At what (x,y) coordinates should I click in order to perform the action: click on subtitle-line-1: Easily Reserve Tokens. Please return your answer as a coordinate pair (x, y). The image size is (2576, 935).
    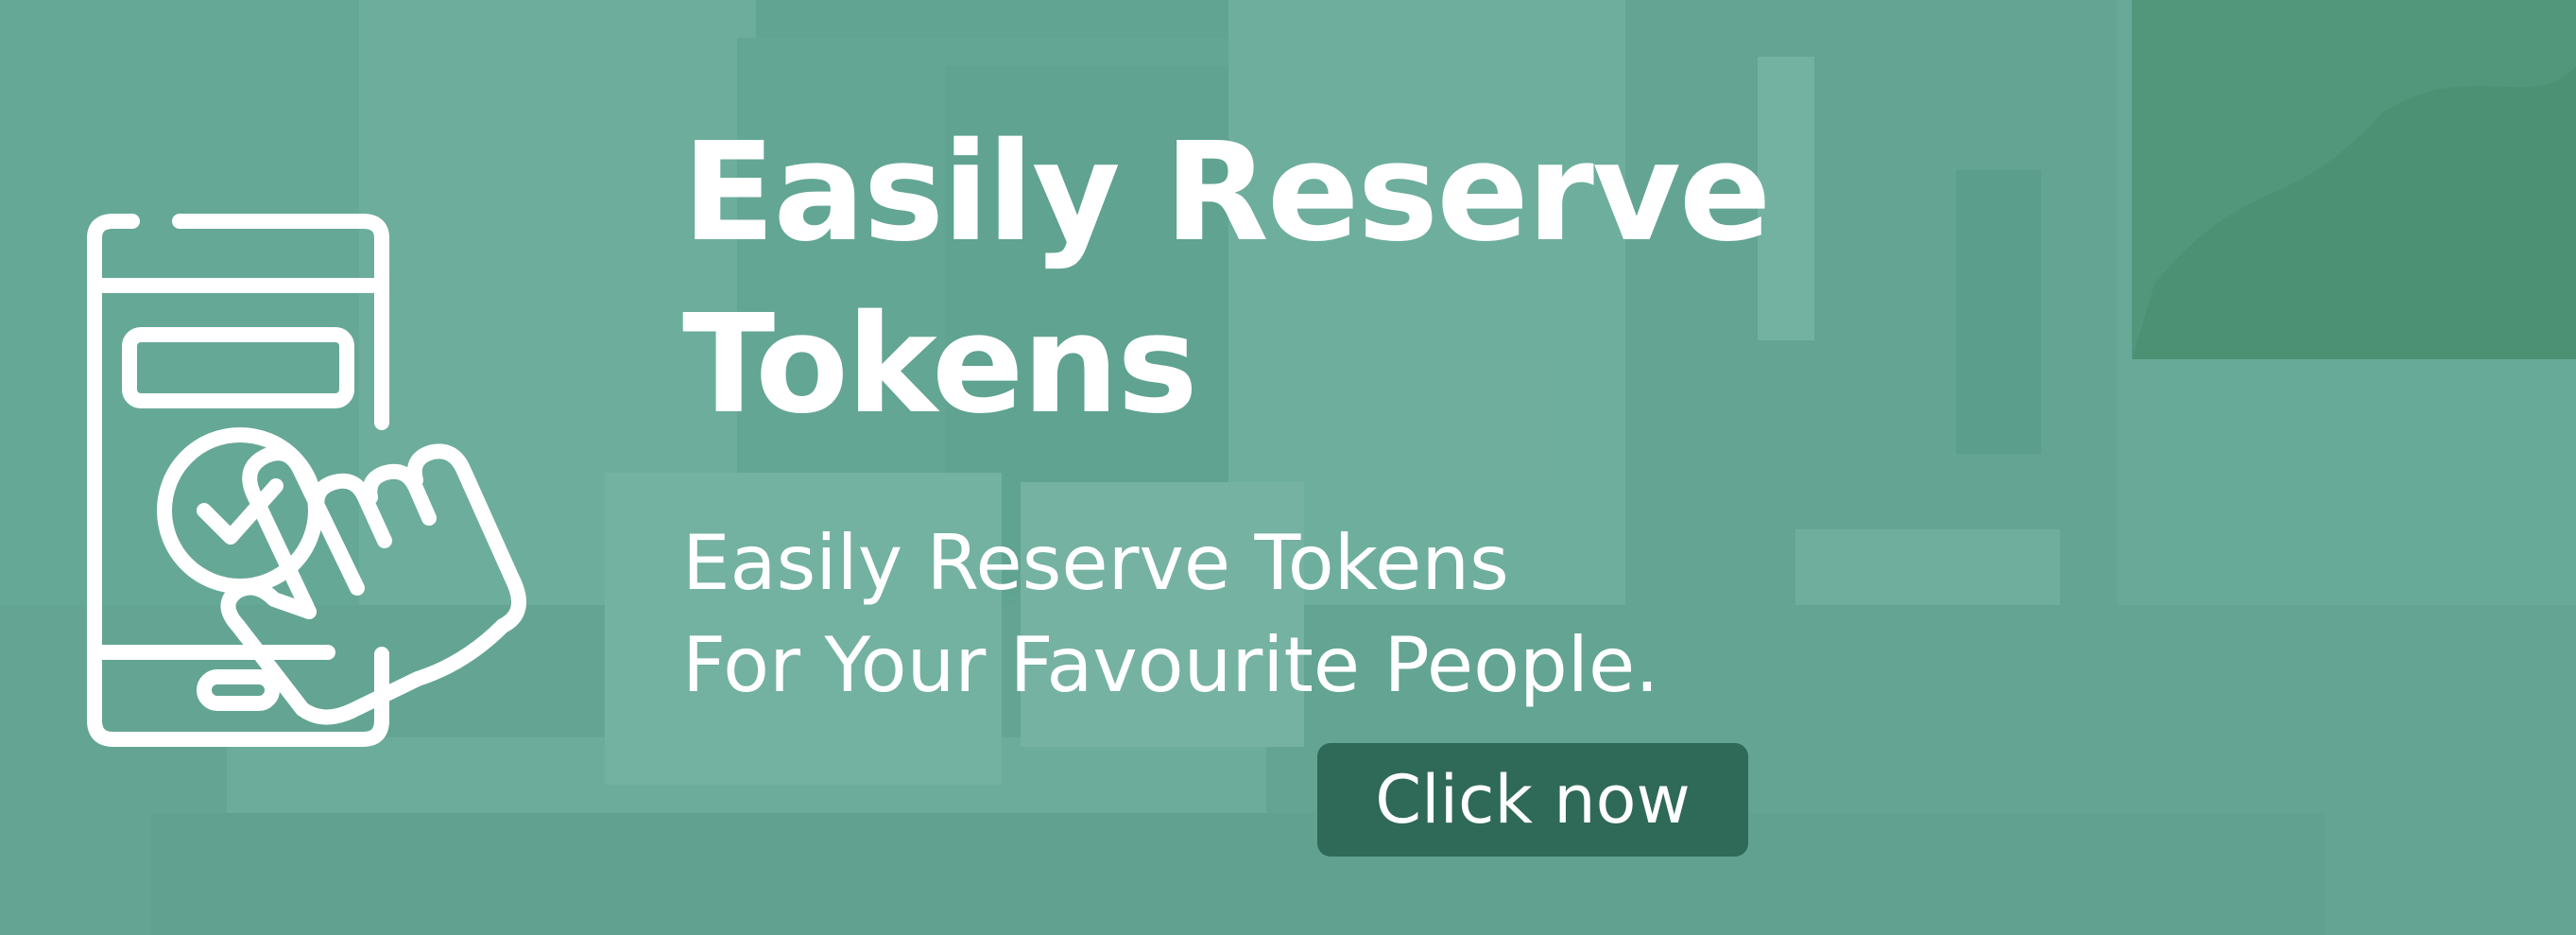
    Looking at the image, I should click on (1095, 563).